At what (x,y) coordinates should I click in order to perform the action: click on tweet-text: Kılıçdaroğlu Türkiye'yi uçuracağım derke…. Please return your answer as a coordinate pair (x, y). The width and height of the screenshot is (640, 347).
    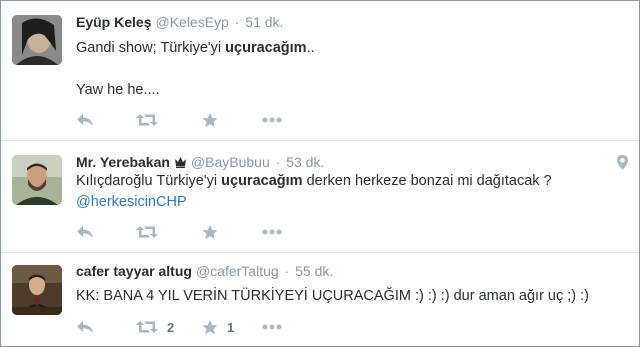
    Looking at the image, I should click on (314, 181).